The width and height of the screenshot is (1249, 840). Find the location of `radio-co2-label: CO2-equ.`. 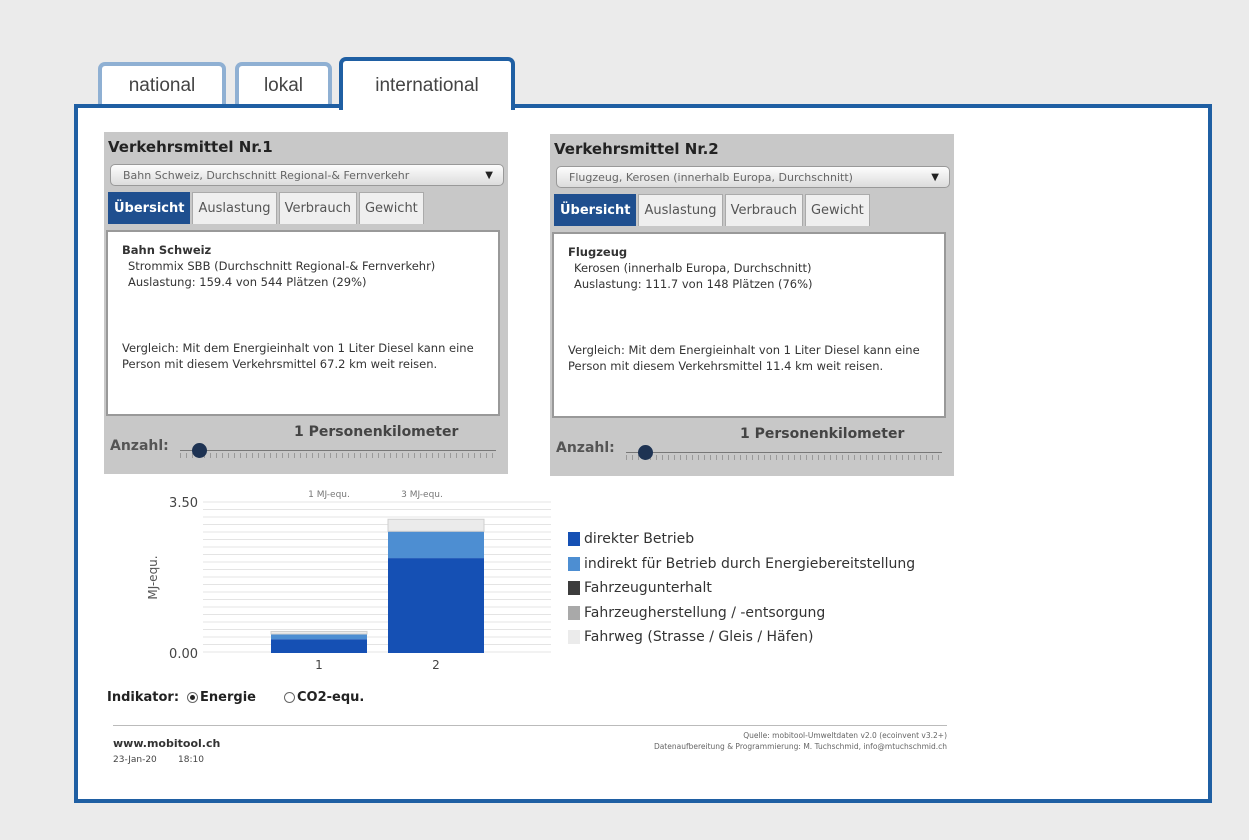

radio-co2-label: CO2-equ. is located at coordinates (330, 697).